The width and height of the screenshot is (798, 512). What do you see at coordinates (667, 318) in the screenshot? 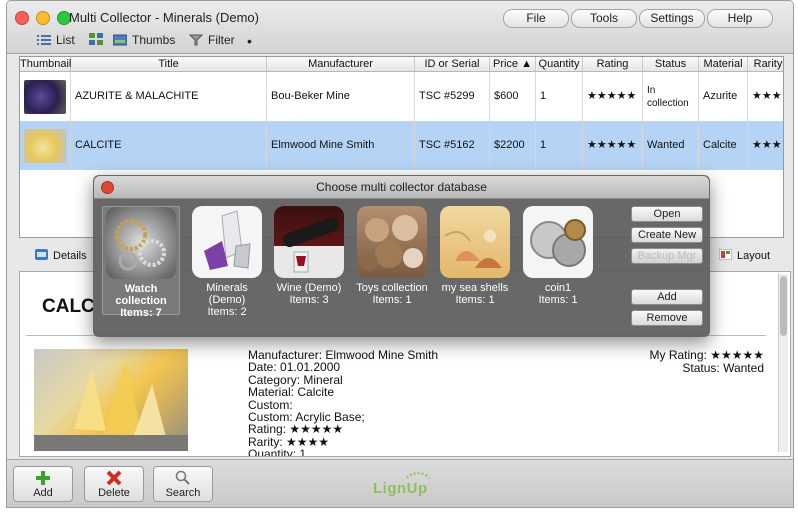
I see `remove-database-button: Remove` at bounding box center [667, 318].